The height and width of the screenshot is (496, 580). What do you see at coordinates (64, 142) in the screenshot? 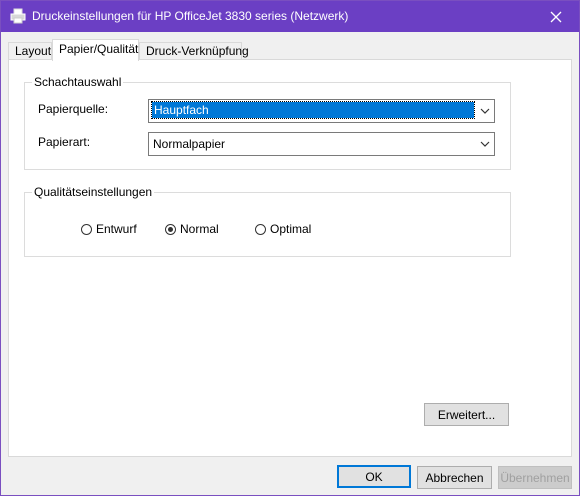
I see `paper-type-label: Papierart:` at bounding box center [64, 142].